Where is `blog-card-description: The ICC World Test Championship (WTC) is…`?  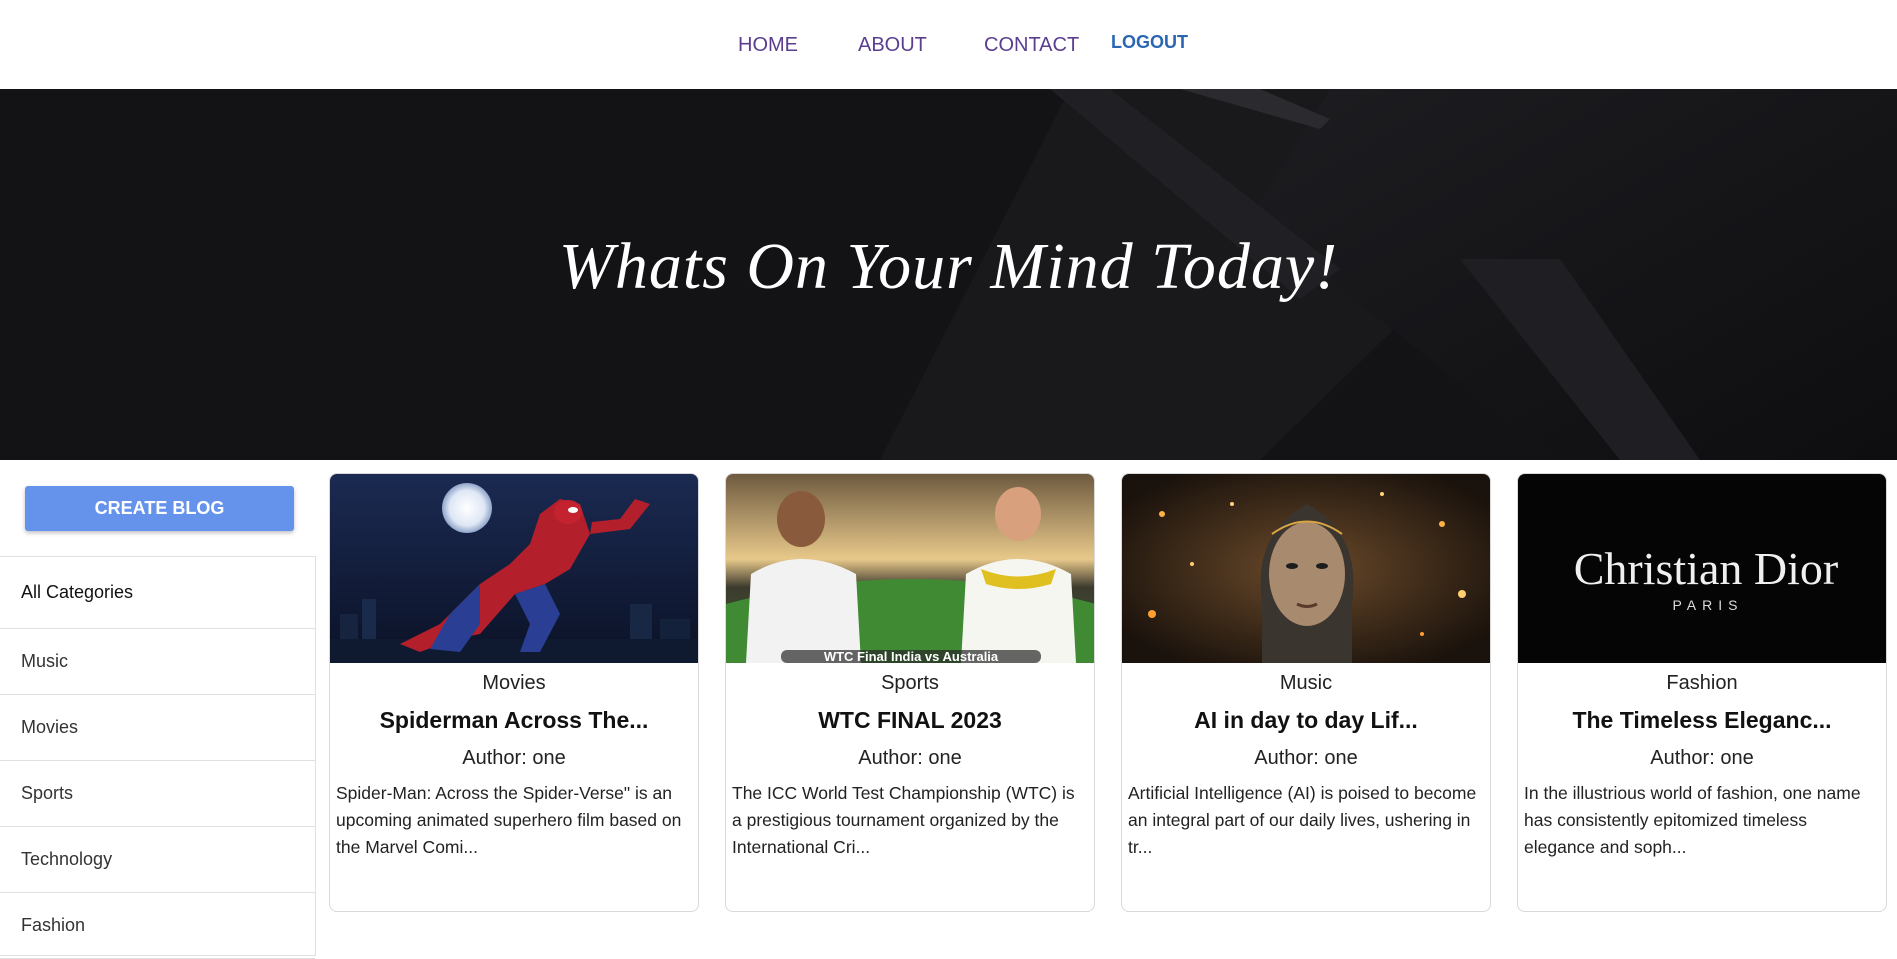 blog-card-description: The ICC World Test Championship (WTC) is… is located at coordinates (903, 820).